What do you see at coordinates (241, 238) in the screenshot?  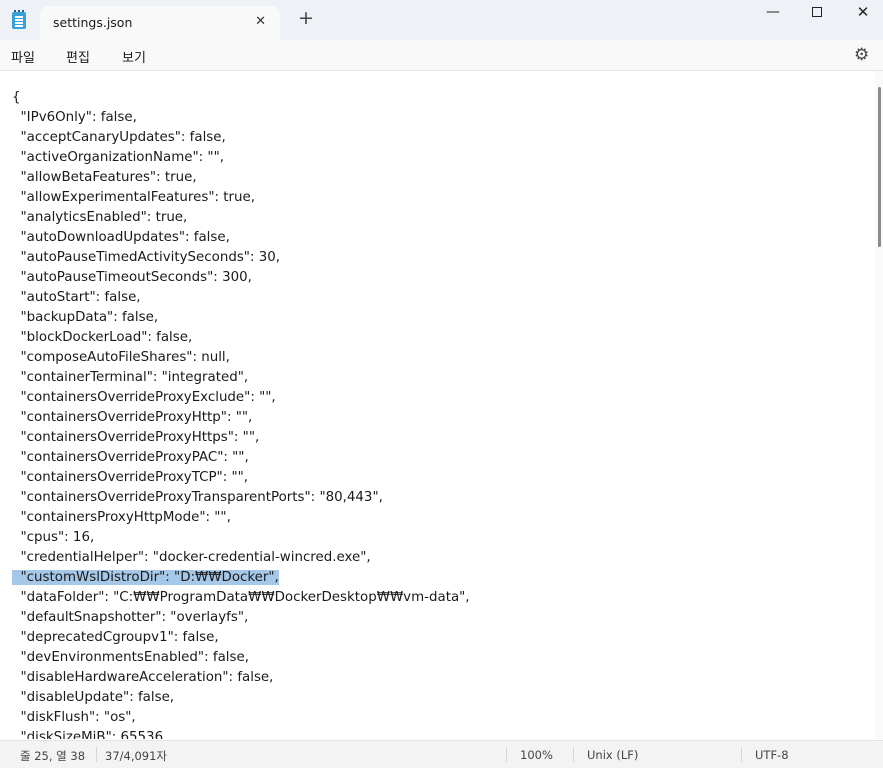 I see `editor-line: "autoDownloadUpdates": false,` at bounding box center [241, 238].